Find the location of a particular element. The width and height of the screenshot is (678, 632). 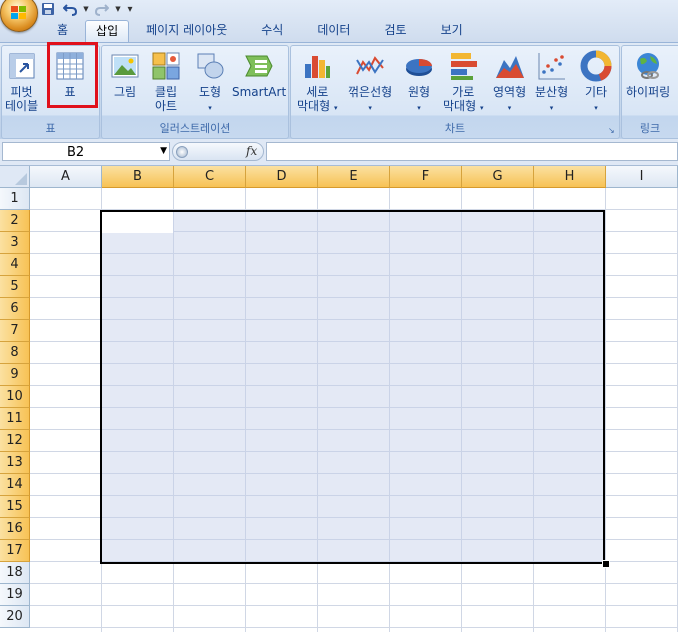

redo-icon is located at coordinates (102, 10).